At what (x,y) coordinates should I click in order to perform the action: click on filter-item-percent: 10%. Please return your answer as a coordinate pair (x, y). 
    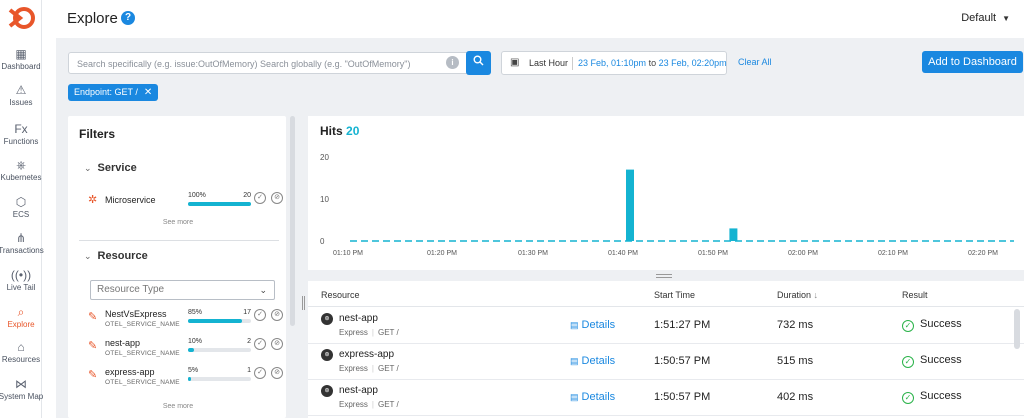
    Looking at the image, I should click on (195, 341).